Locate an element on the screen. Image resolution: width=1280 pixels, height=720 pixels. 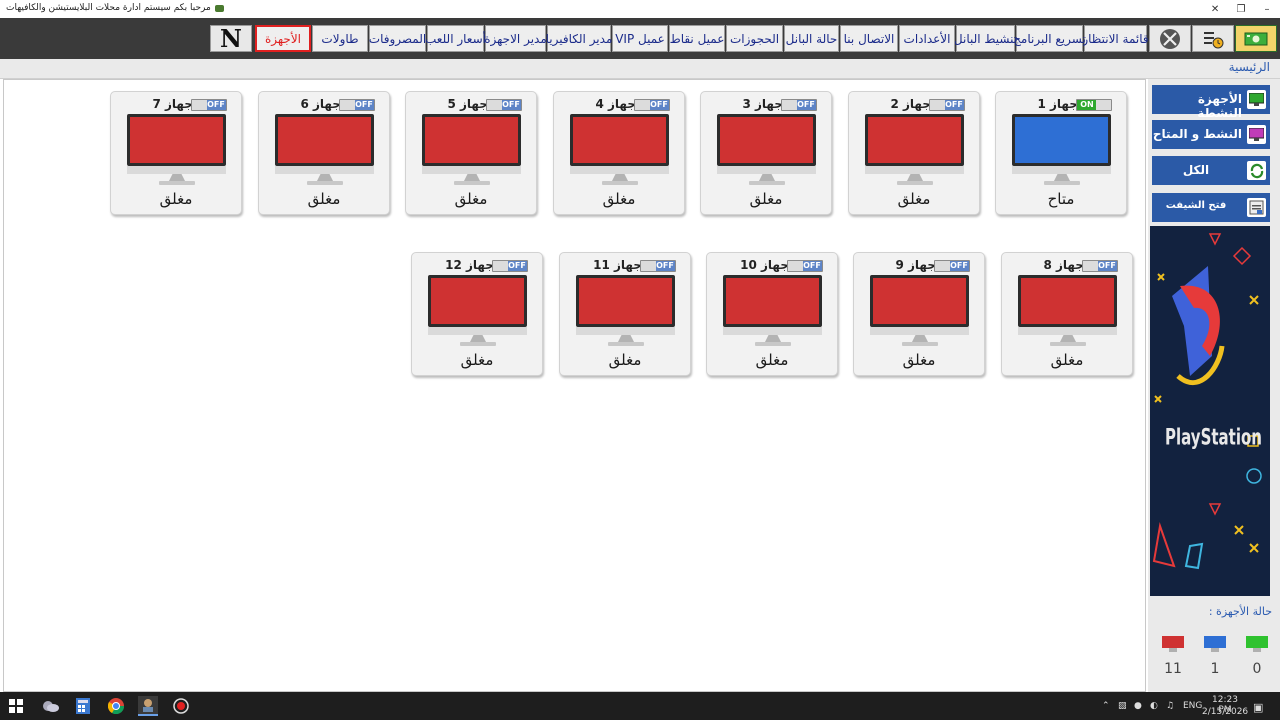
weather-icon is located at coordinates (50, 706).